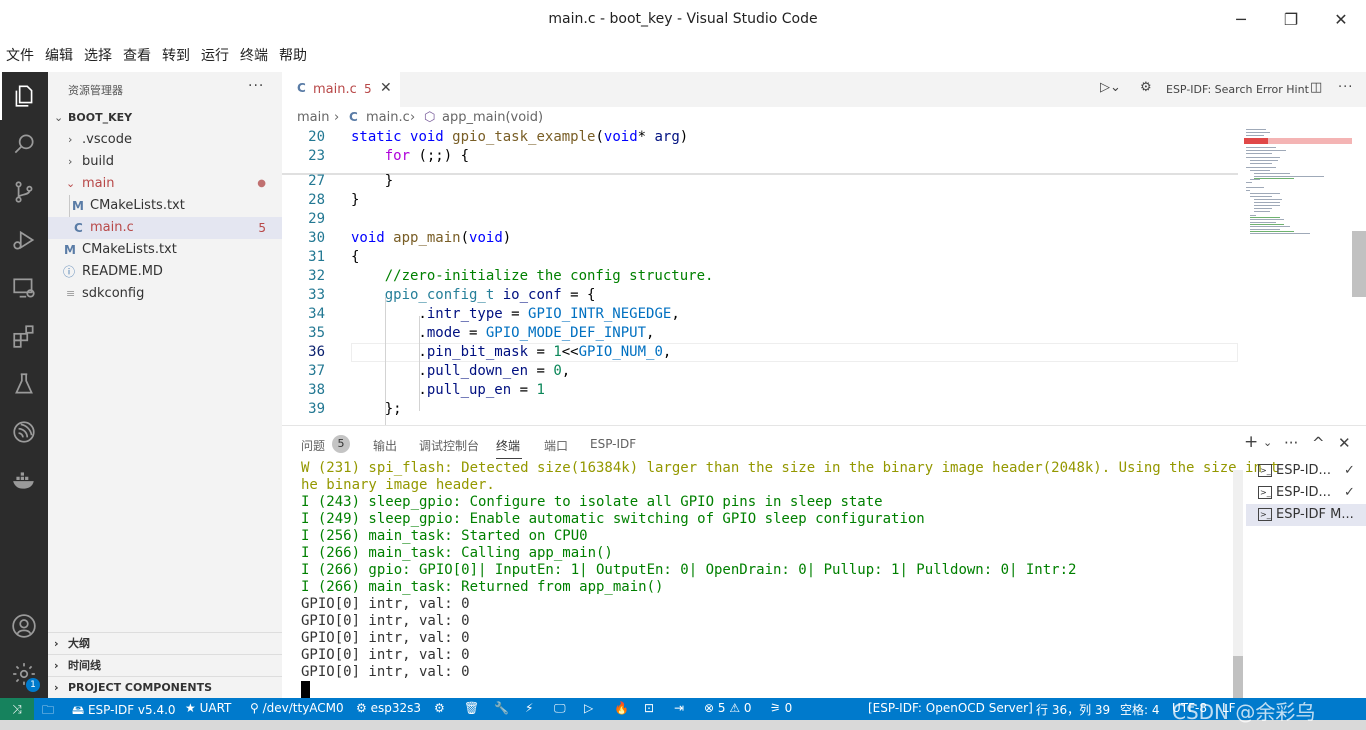 The image size is (1366, 730). I want to click on project-components-section: › PROJECT COMPONENTS, so click(165, 687).